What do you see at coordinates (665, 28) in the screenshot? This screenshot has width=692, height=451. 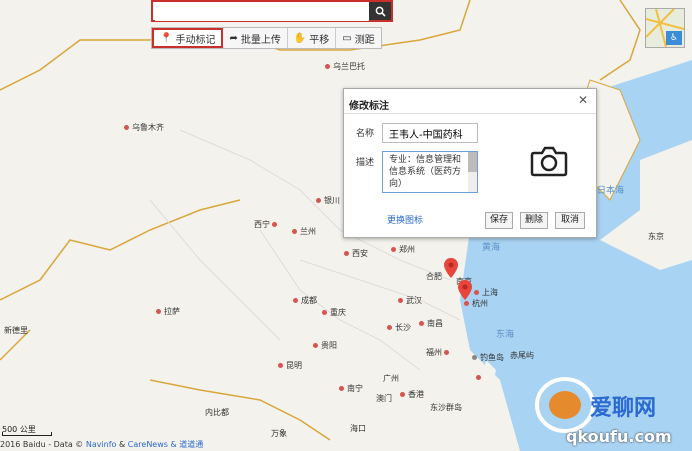 I see `map-layer-switch: ♿` at bounding box center [665, 28].